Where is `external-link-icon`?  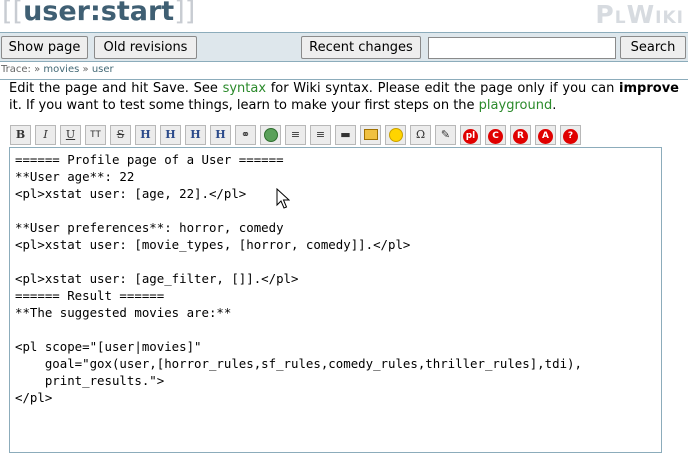
external-link-icon is located at coordinates (270, 135).